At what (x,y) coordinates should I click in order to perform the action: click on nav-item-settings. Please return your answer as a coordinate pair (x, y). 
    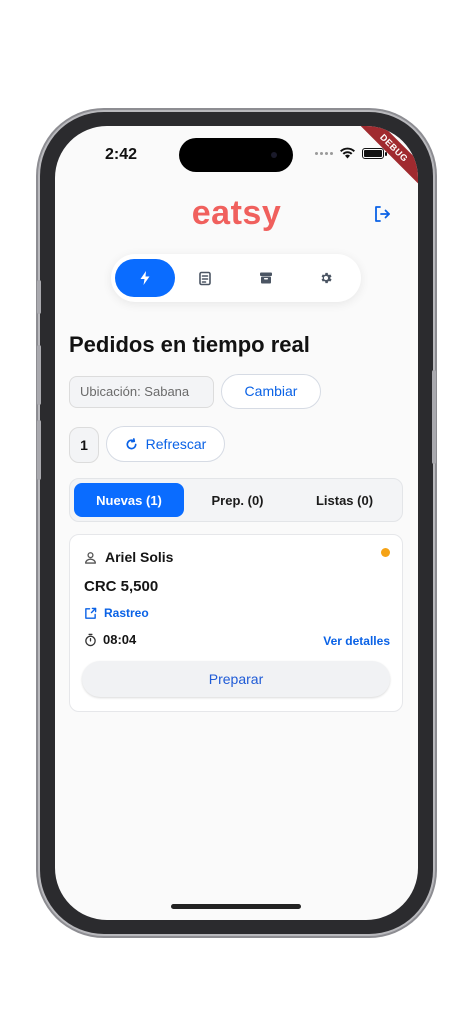
    Looking at the image, I should click on (327, 278).